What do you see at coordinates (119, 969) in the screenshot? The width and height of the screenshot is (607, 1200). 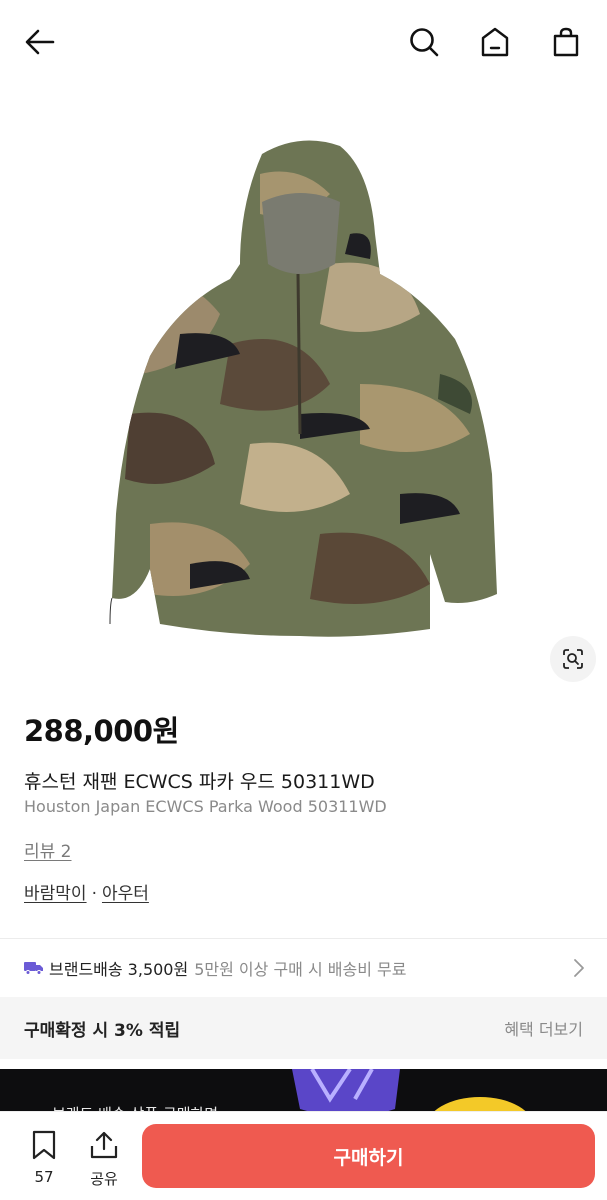 I see `shipping-fee: 브랜드배송 3,500원` at bounding box center [119, 969].